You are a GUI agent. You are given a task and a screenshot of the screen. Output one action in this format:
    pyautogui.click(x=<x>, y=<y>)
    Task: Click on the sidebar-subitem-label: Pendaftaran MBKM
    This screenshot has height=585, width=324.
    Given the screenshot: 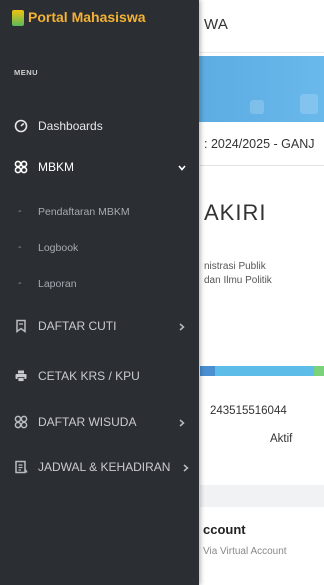 What is the action you would take?
    pyautogui.click(x=84, y=212)
    